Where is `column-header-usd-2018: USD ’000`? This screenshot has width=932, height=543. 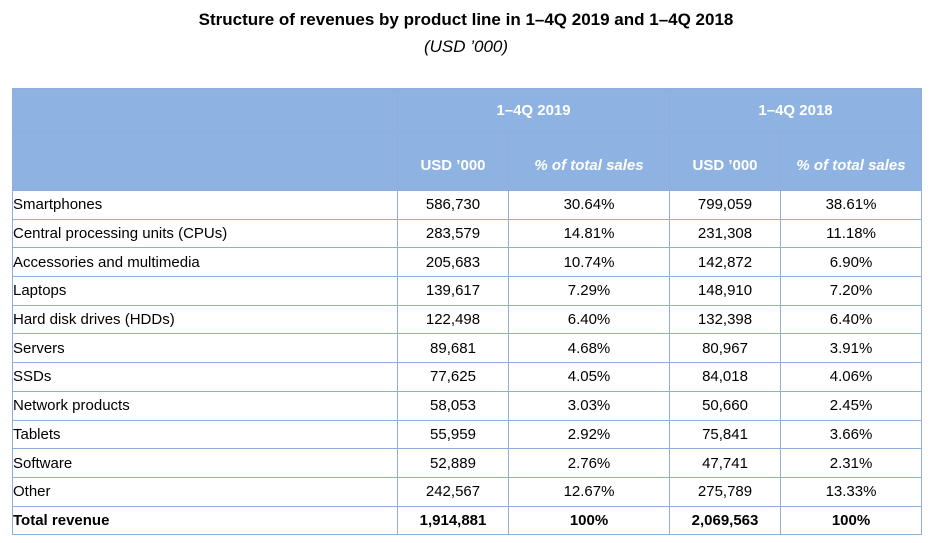
column-header-usd-2018: USD ’000 is located at coordinates (725, 161).